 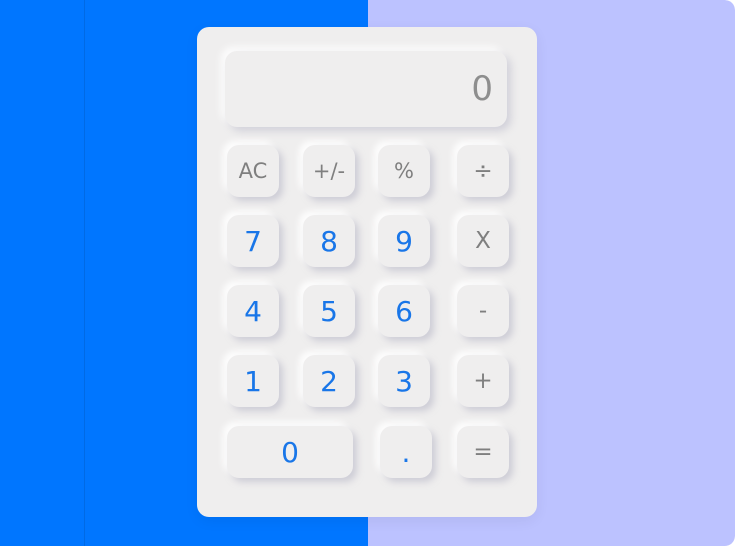 What do you see at coordinates (329, 381) in the screenshot?
I see `digit-2-button: 2` at bounding box center [329, 381].